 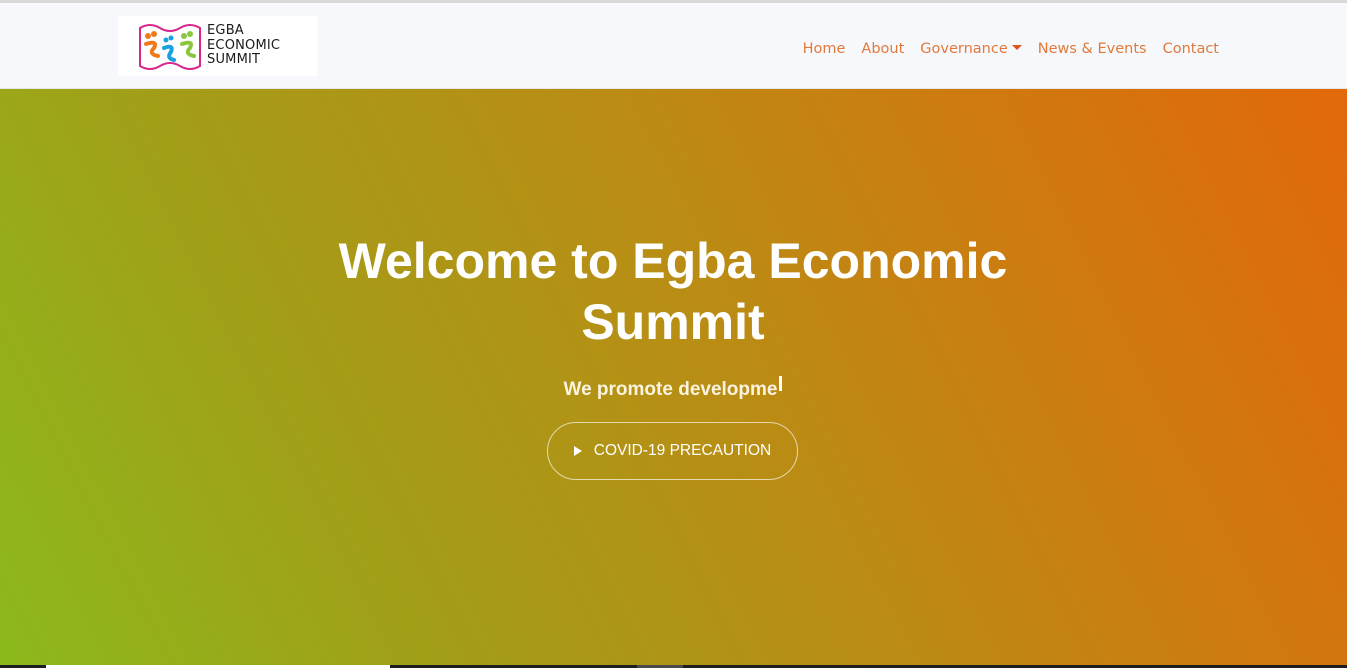 I want to click on hero-title: Welcome to Egba Economic Summit, so click(x=673, y=291).